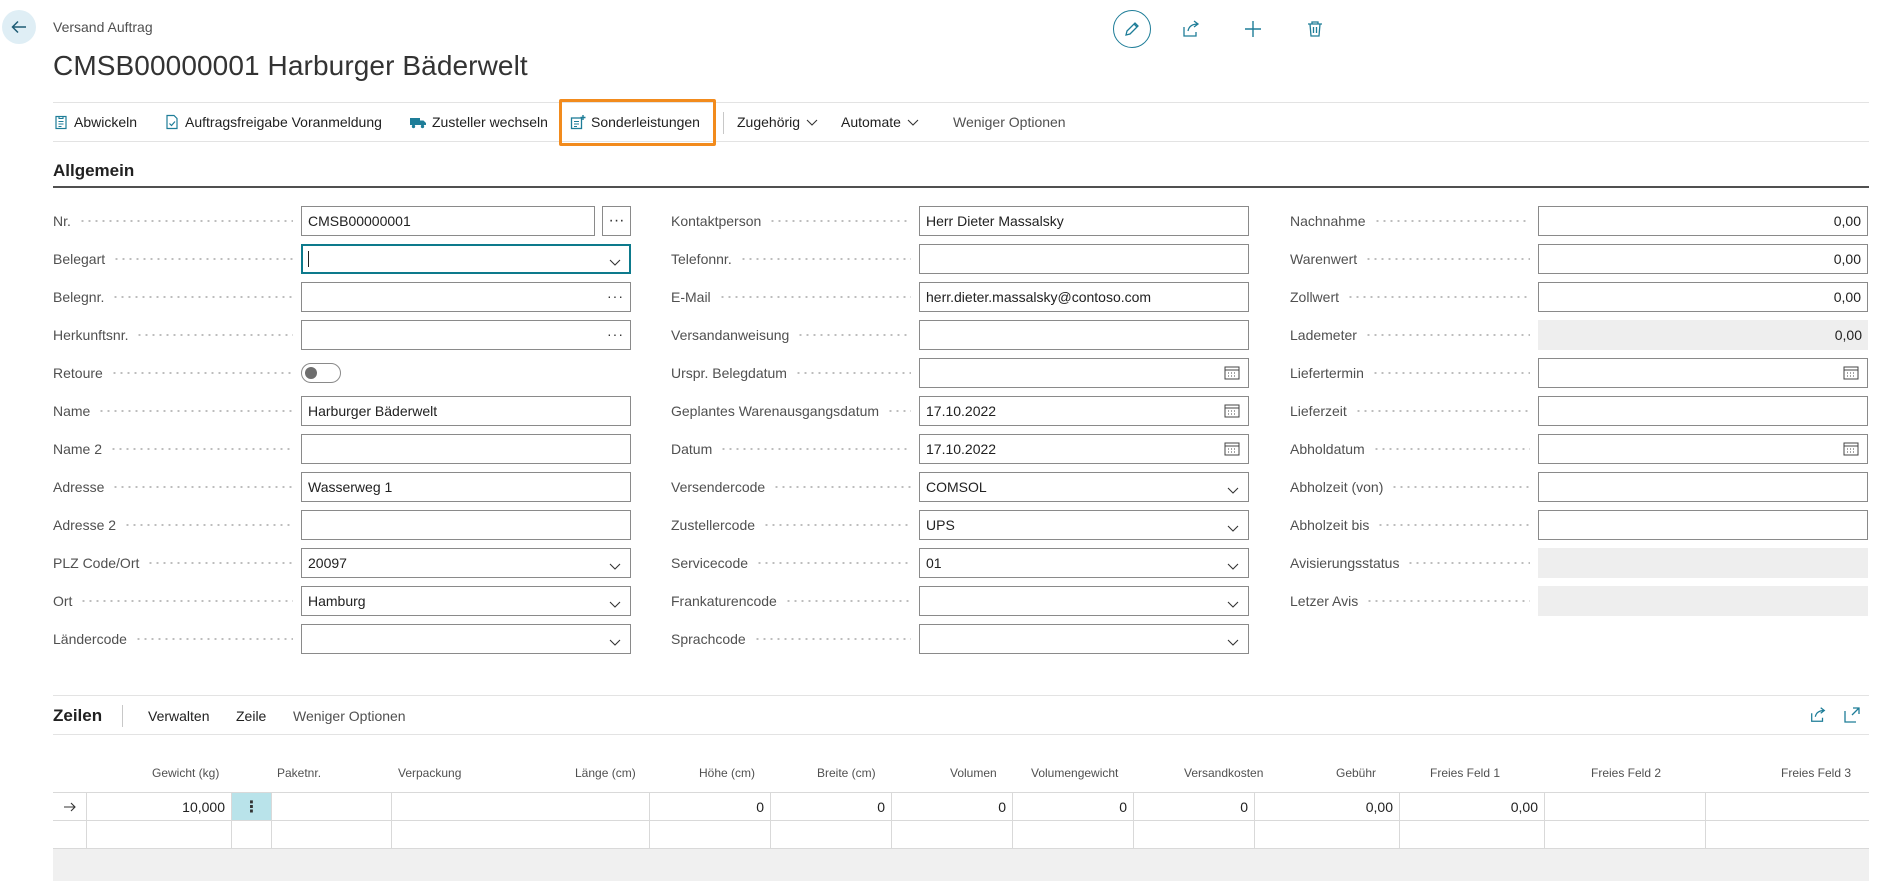 The width and height of the screenshot is (1883, 881). Describe the element at coordinates (780, 122) in the screenshot. I see `zugehoerig-menu: Zugehörig` at that location.